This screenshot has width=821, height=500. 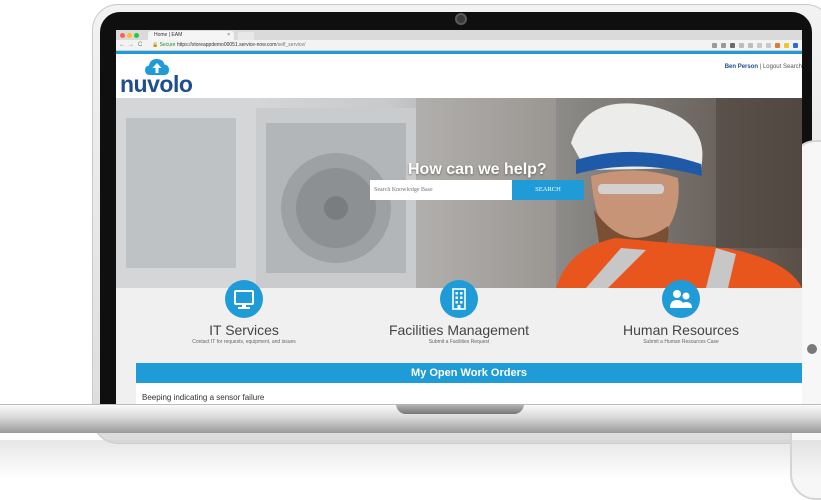 I want to click on service-subtitle: Submit a Human Resources Case, so click(x=681, y=342).